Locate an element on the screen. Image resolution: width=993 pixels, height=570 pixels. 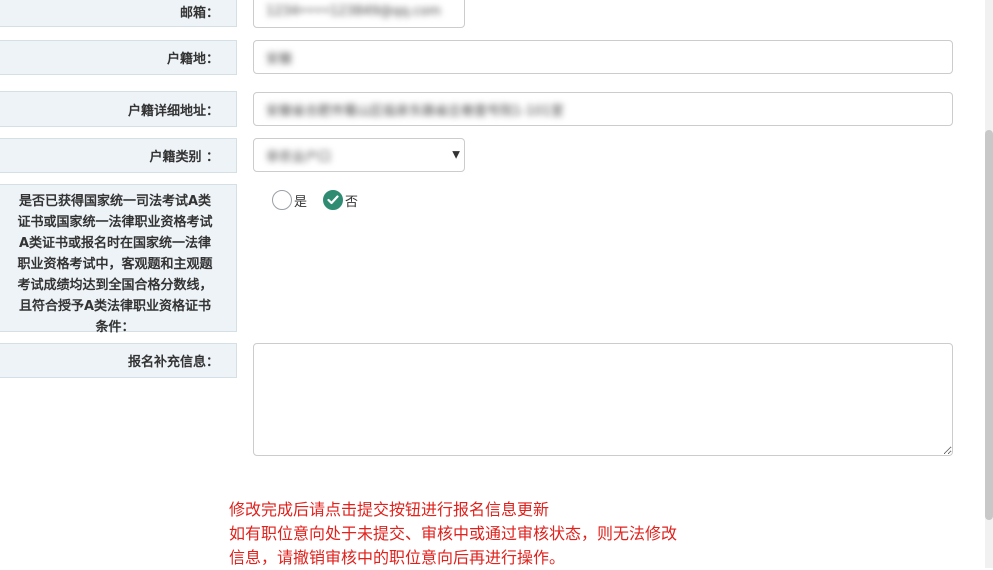
supplement-textarea is located at coordinates (603, 399).